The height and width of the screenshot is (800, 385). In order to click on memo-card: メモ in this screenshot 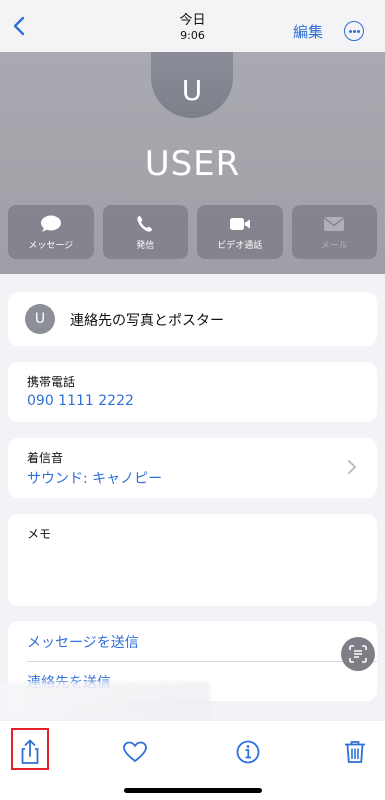, I will do `click(192, 560)`.